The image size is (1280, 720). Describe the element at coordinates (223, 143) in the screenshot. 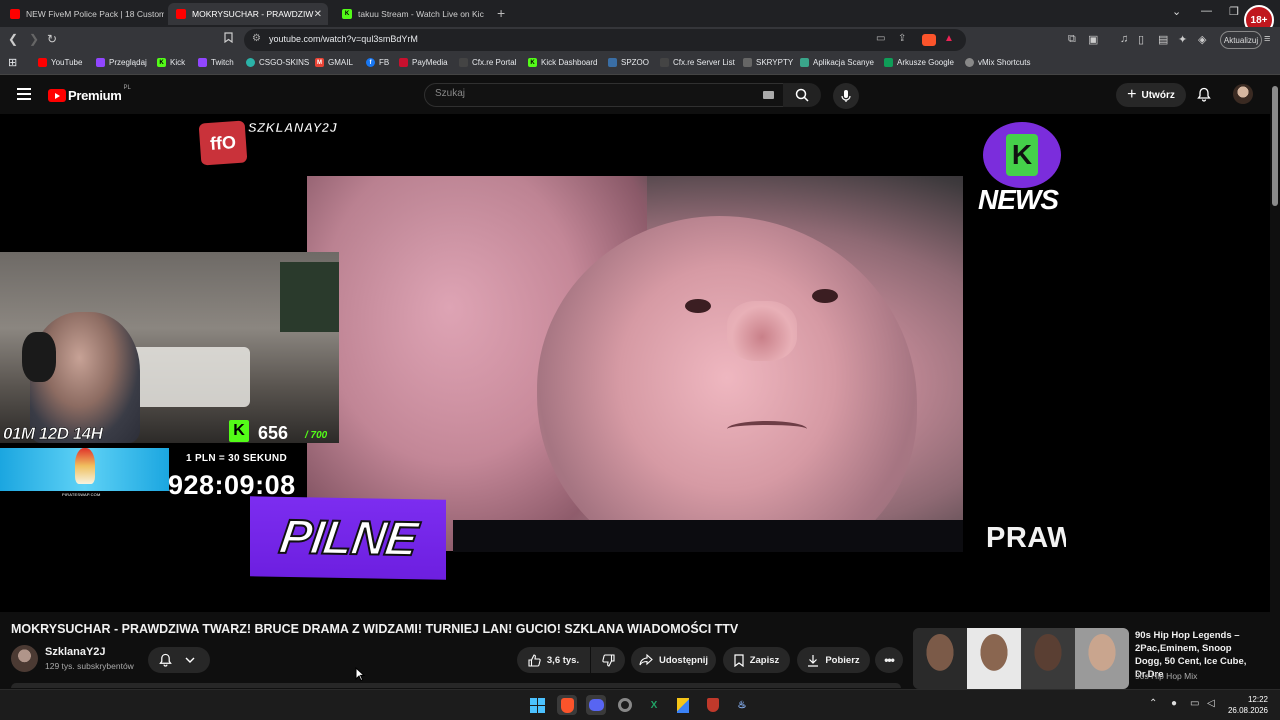

I see `channel-key-logo: ffO` at that location.